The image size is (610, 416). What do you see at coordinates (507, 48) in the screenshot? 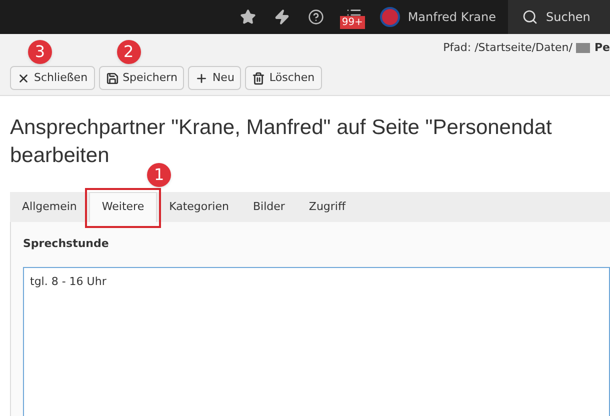
I see `path-text: Pfad: /Startseite/Daten/` at bounding box center [507, 48].